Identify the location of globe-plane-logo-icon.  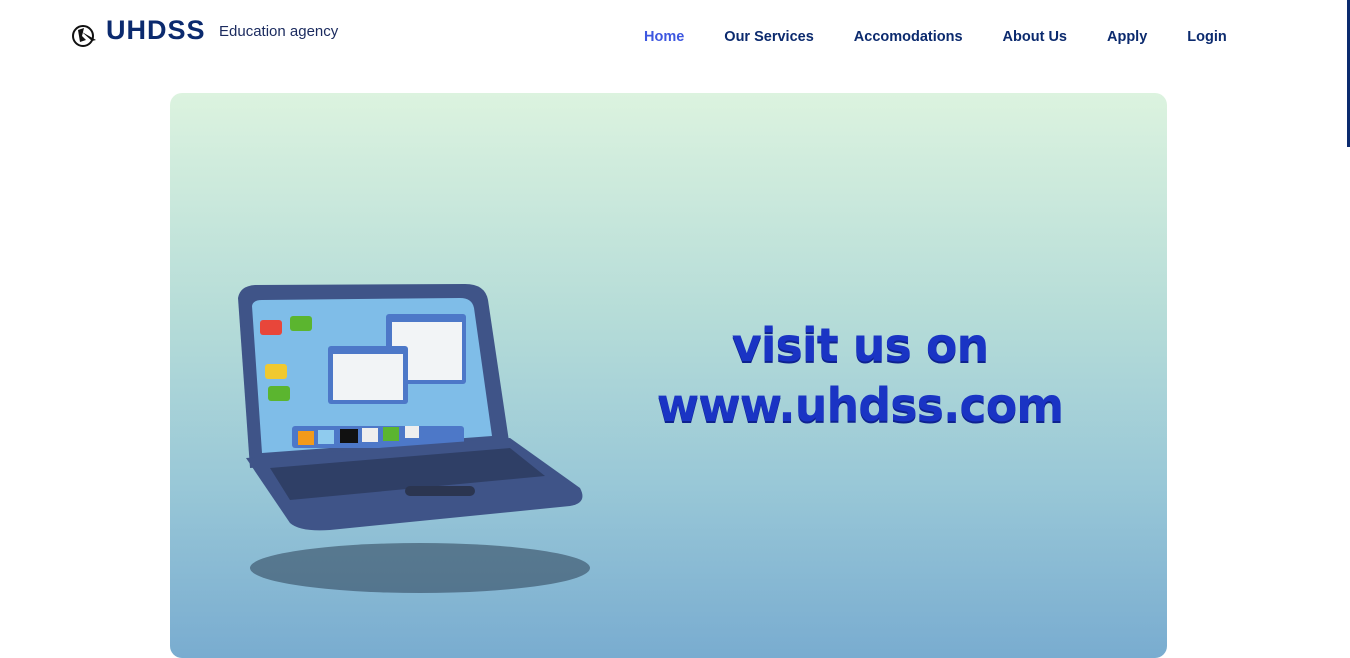
(85, 35).